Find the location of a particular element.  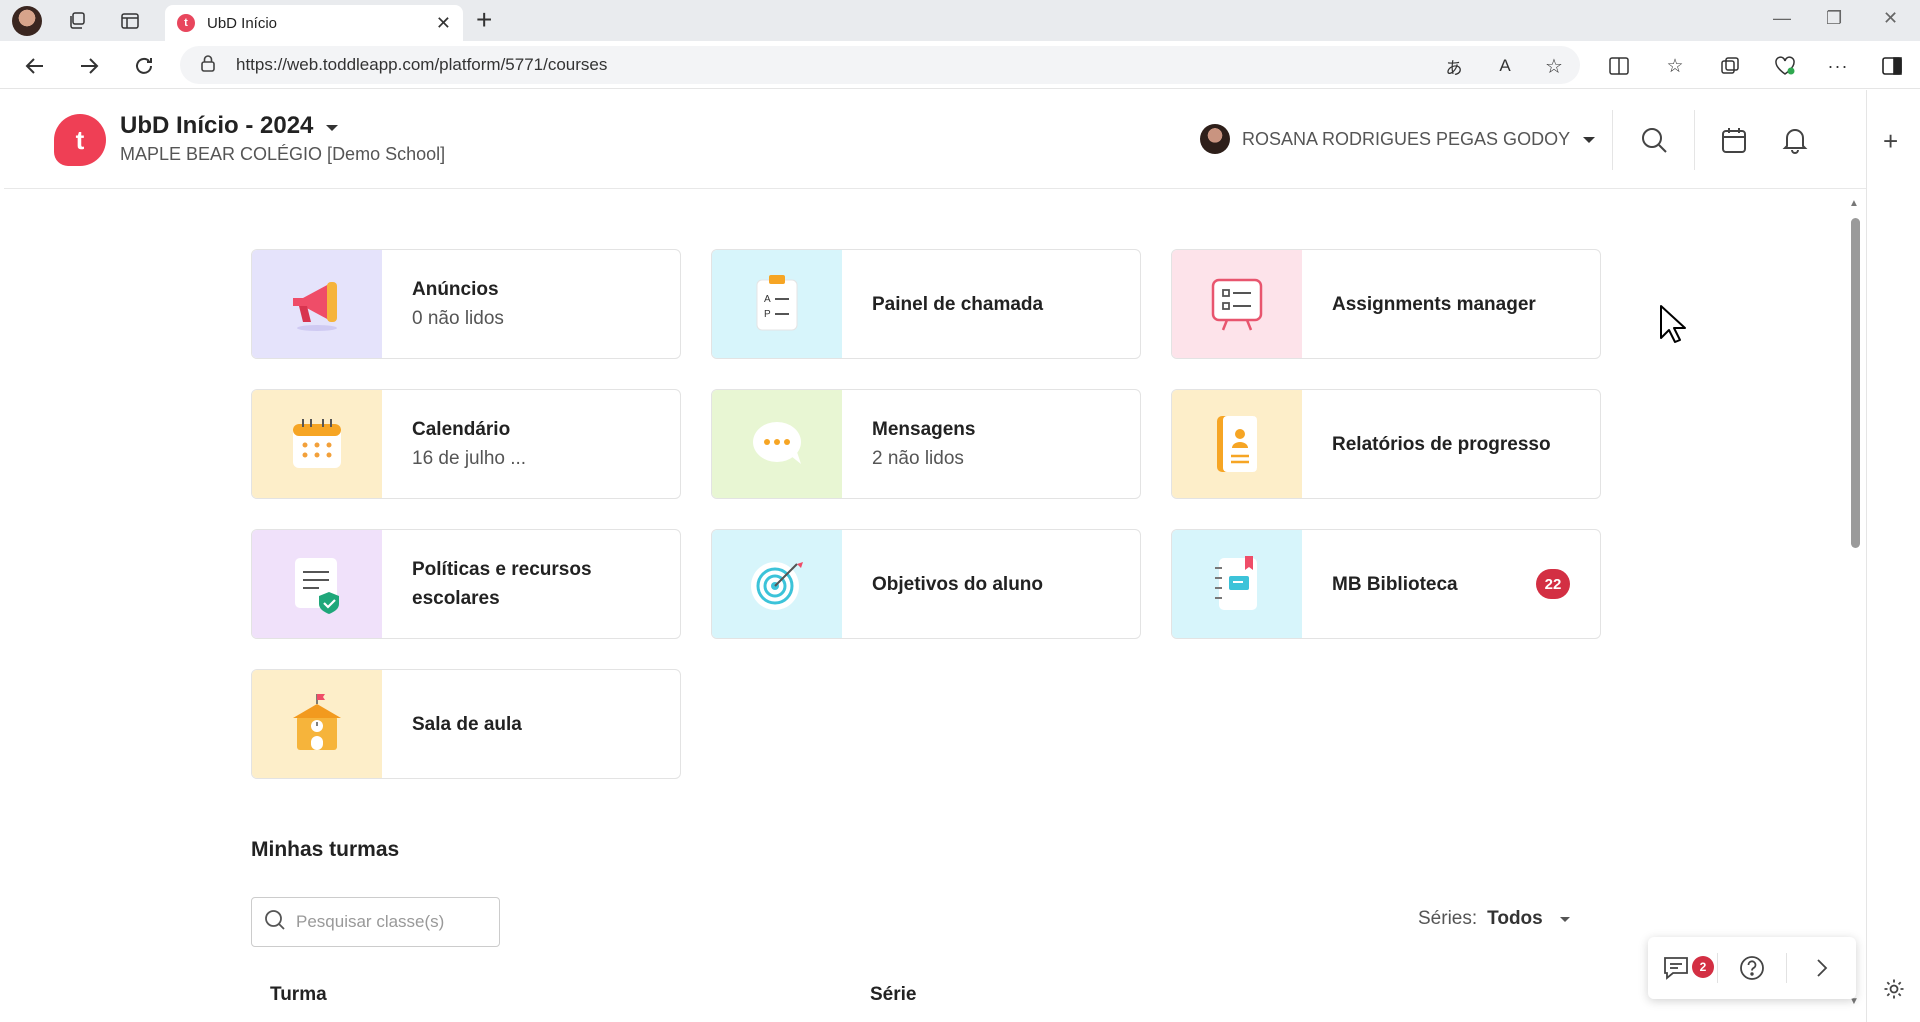

back-arrow-icon is located at coordinates (35, 66).